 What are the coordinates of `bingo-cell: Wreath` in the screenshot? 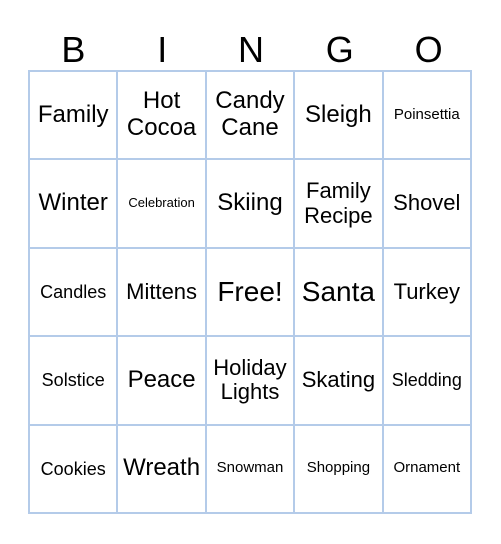 It's located at (161, 468).